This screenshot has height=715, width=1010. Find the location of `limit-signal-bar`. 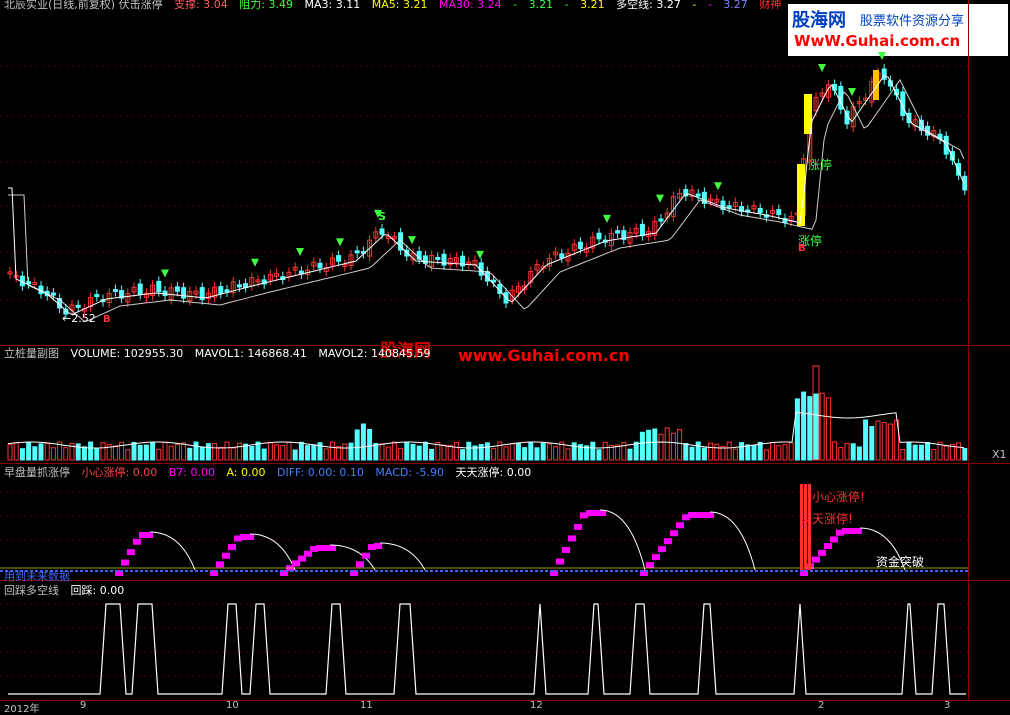

limit-signal-bar is located at coordinates (809, 527).